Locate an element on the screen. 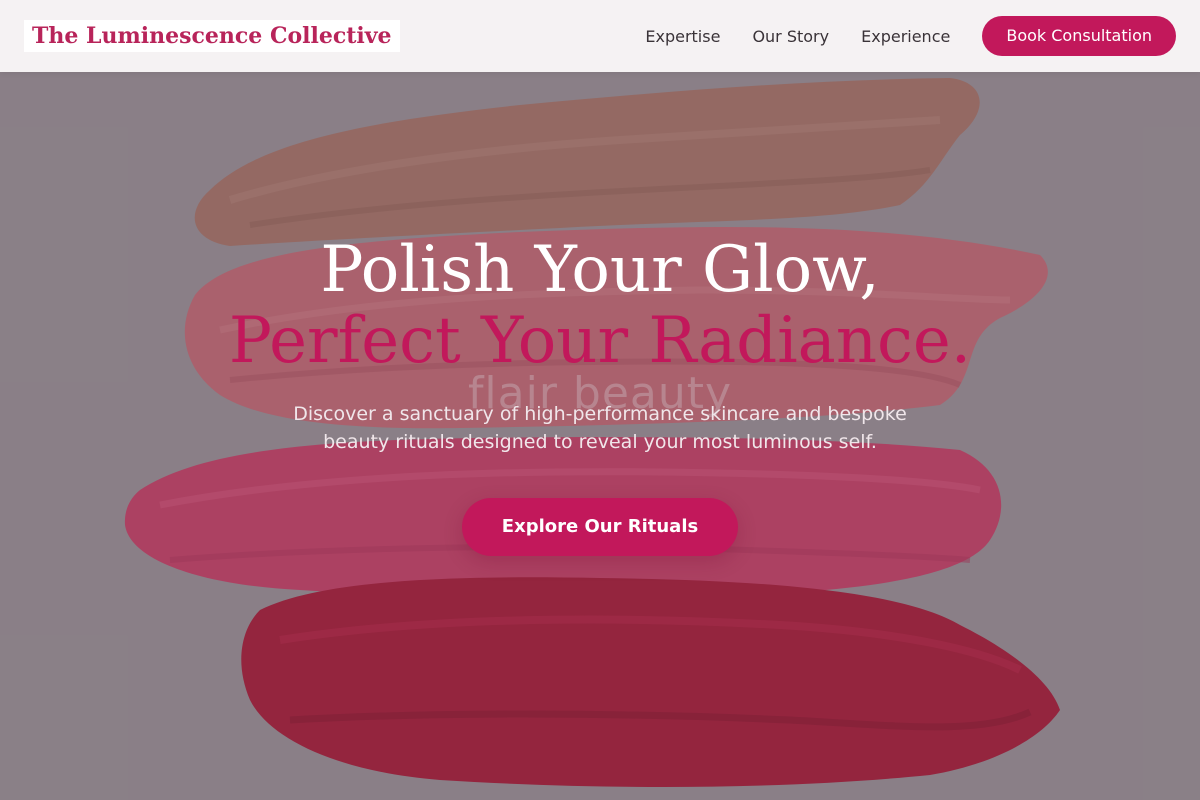 This screenshot has height=800, width=1200. nav-link-our-story: Our Story is located at coordinates (790, 36).